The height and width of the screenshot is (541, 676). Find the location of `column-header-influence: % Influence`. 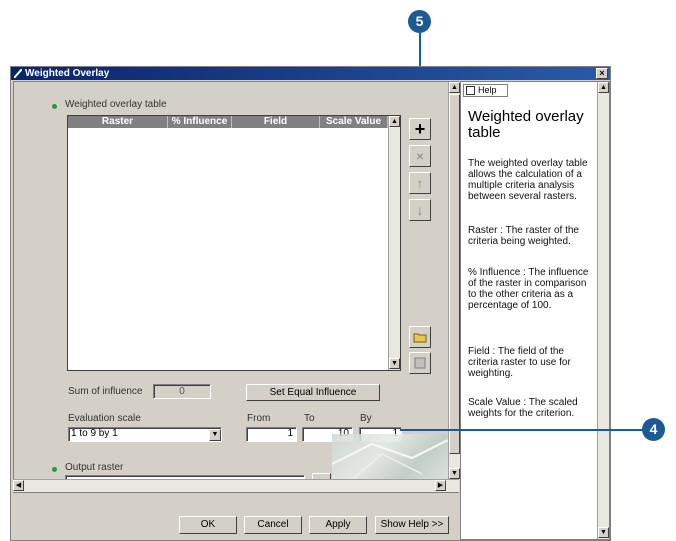

column-header-influence: % Influence is located at coordinates (200, 122).